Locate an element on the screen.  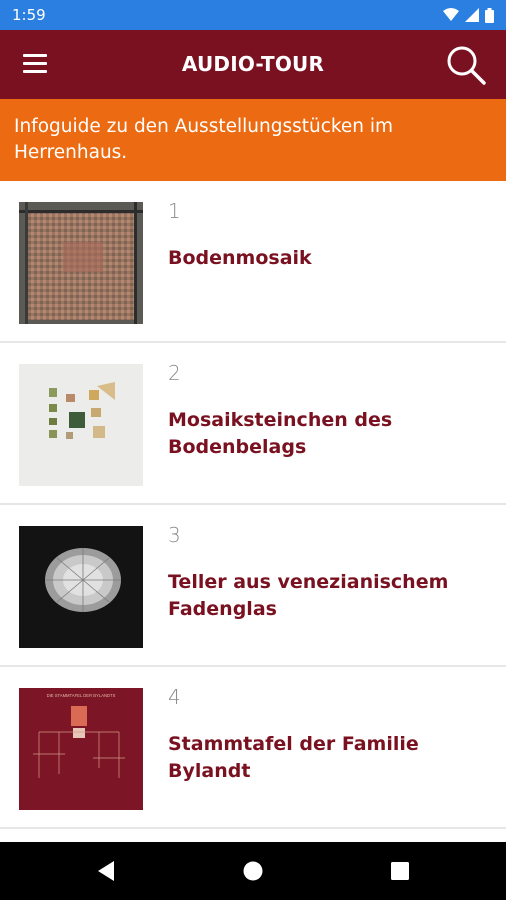
search-icon is located at coordinates (466, 65).